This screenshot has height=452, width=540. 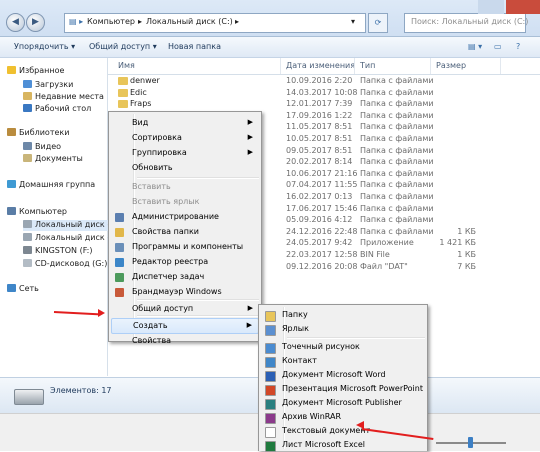 I want to click on nav-kingston: KINGSTON (F:), so click(x=58, y=251).